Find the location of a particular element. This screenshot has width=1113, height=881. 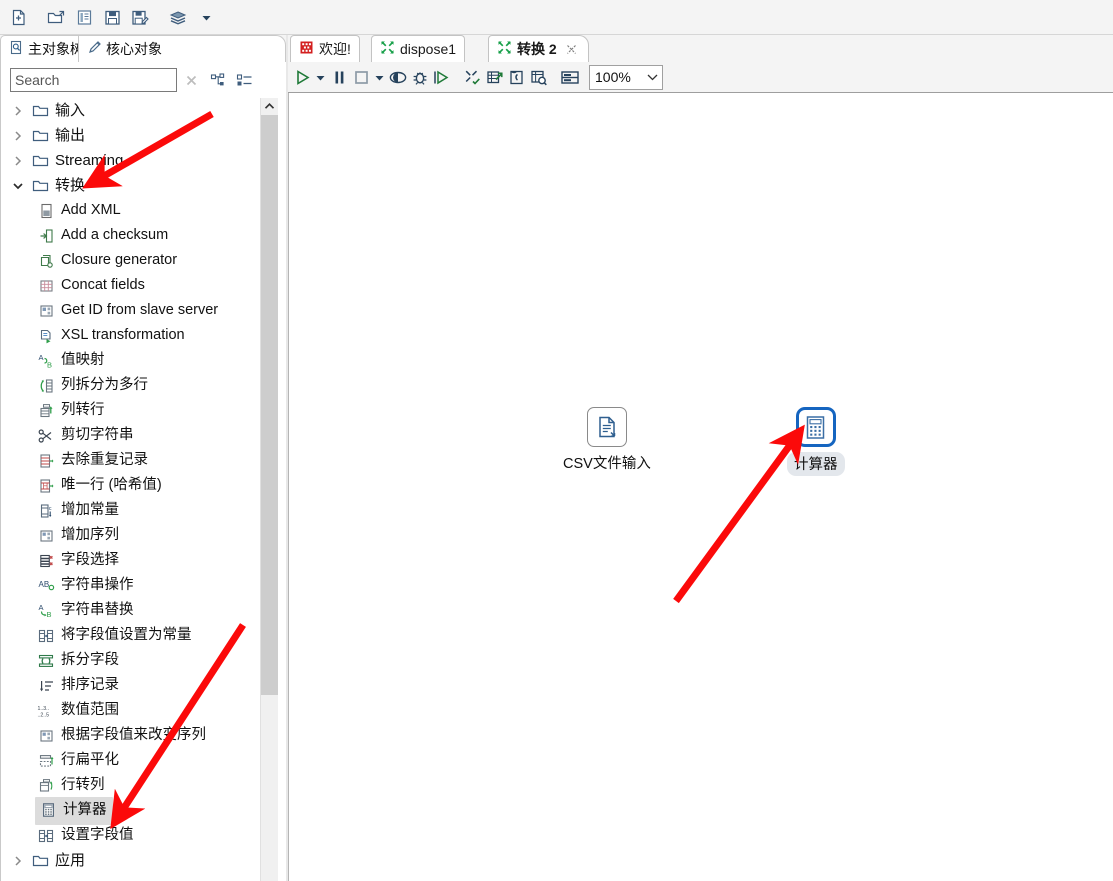

tab-dispose1: dispose1 is located at coordinates (418, 48).